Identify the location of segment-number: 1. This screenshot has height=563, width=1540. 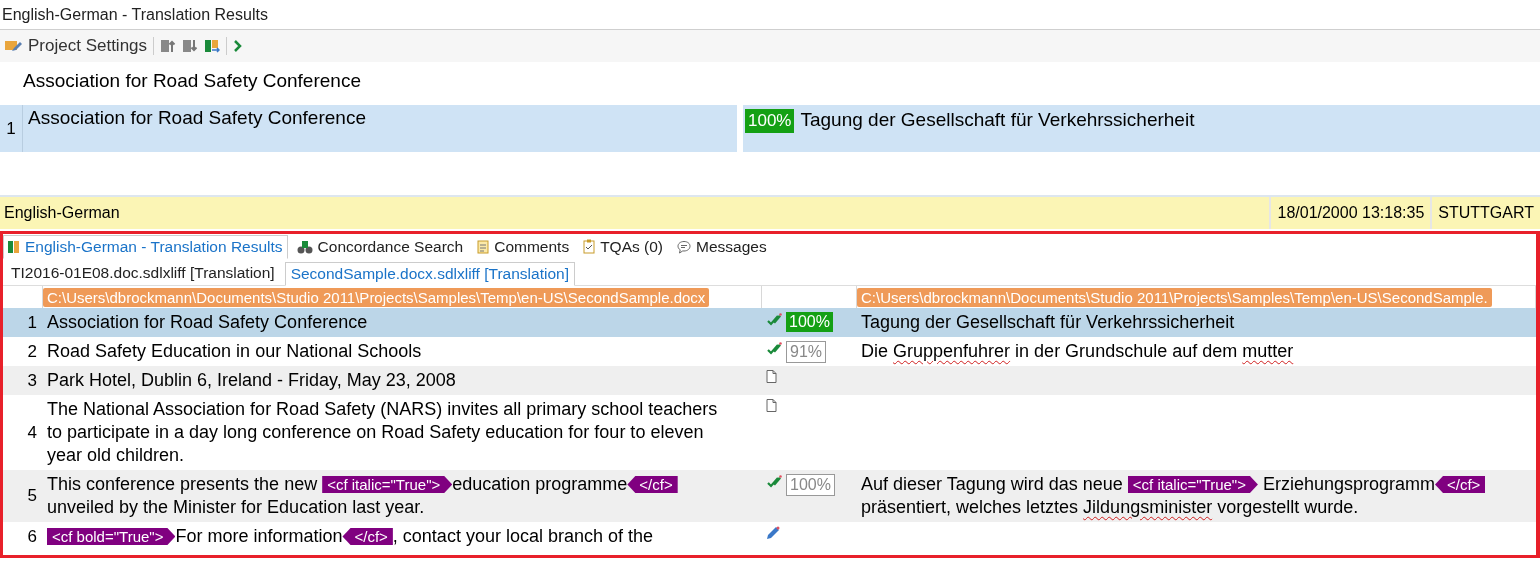
(11, 128).